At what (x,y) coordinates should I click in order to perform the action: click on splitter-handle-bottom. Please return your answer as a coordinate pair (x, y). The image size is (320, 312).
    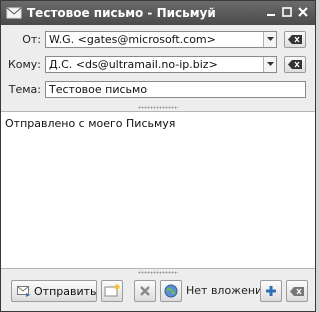
    Looking at the image, I should click on (158, 272).